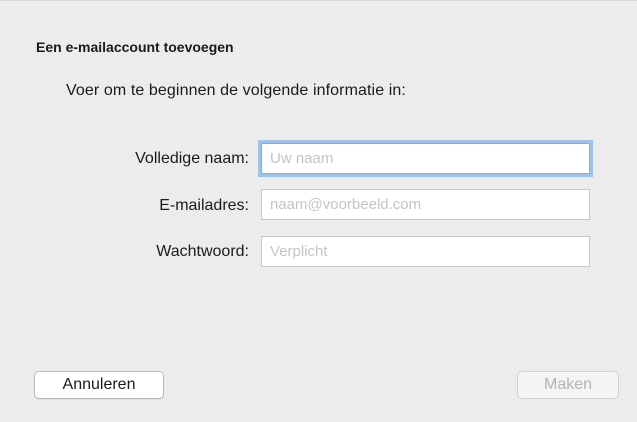 Image resolution: width=637 pixels, height=422 pixels. What do you see at coordinates (425, 158) in the screenshot?
I see `full-name-field` at bounding box center [425, 158].